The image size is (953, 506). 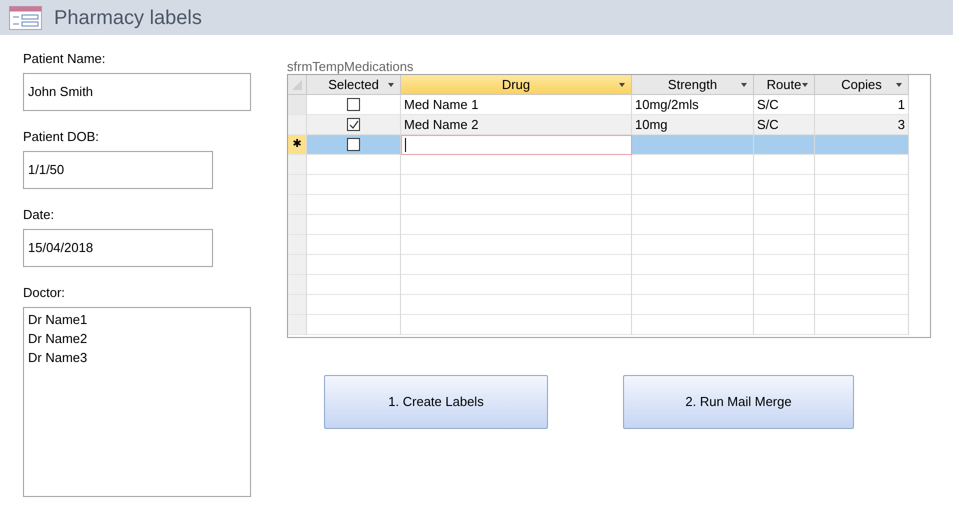 What do you see at coordinates (862, 85) in the screenshot?
I see `column-header: Copies` at bounding box center [862, 85].